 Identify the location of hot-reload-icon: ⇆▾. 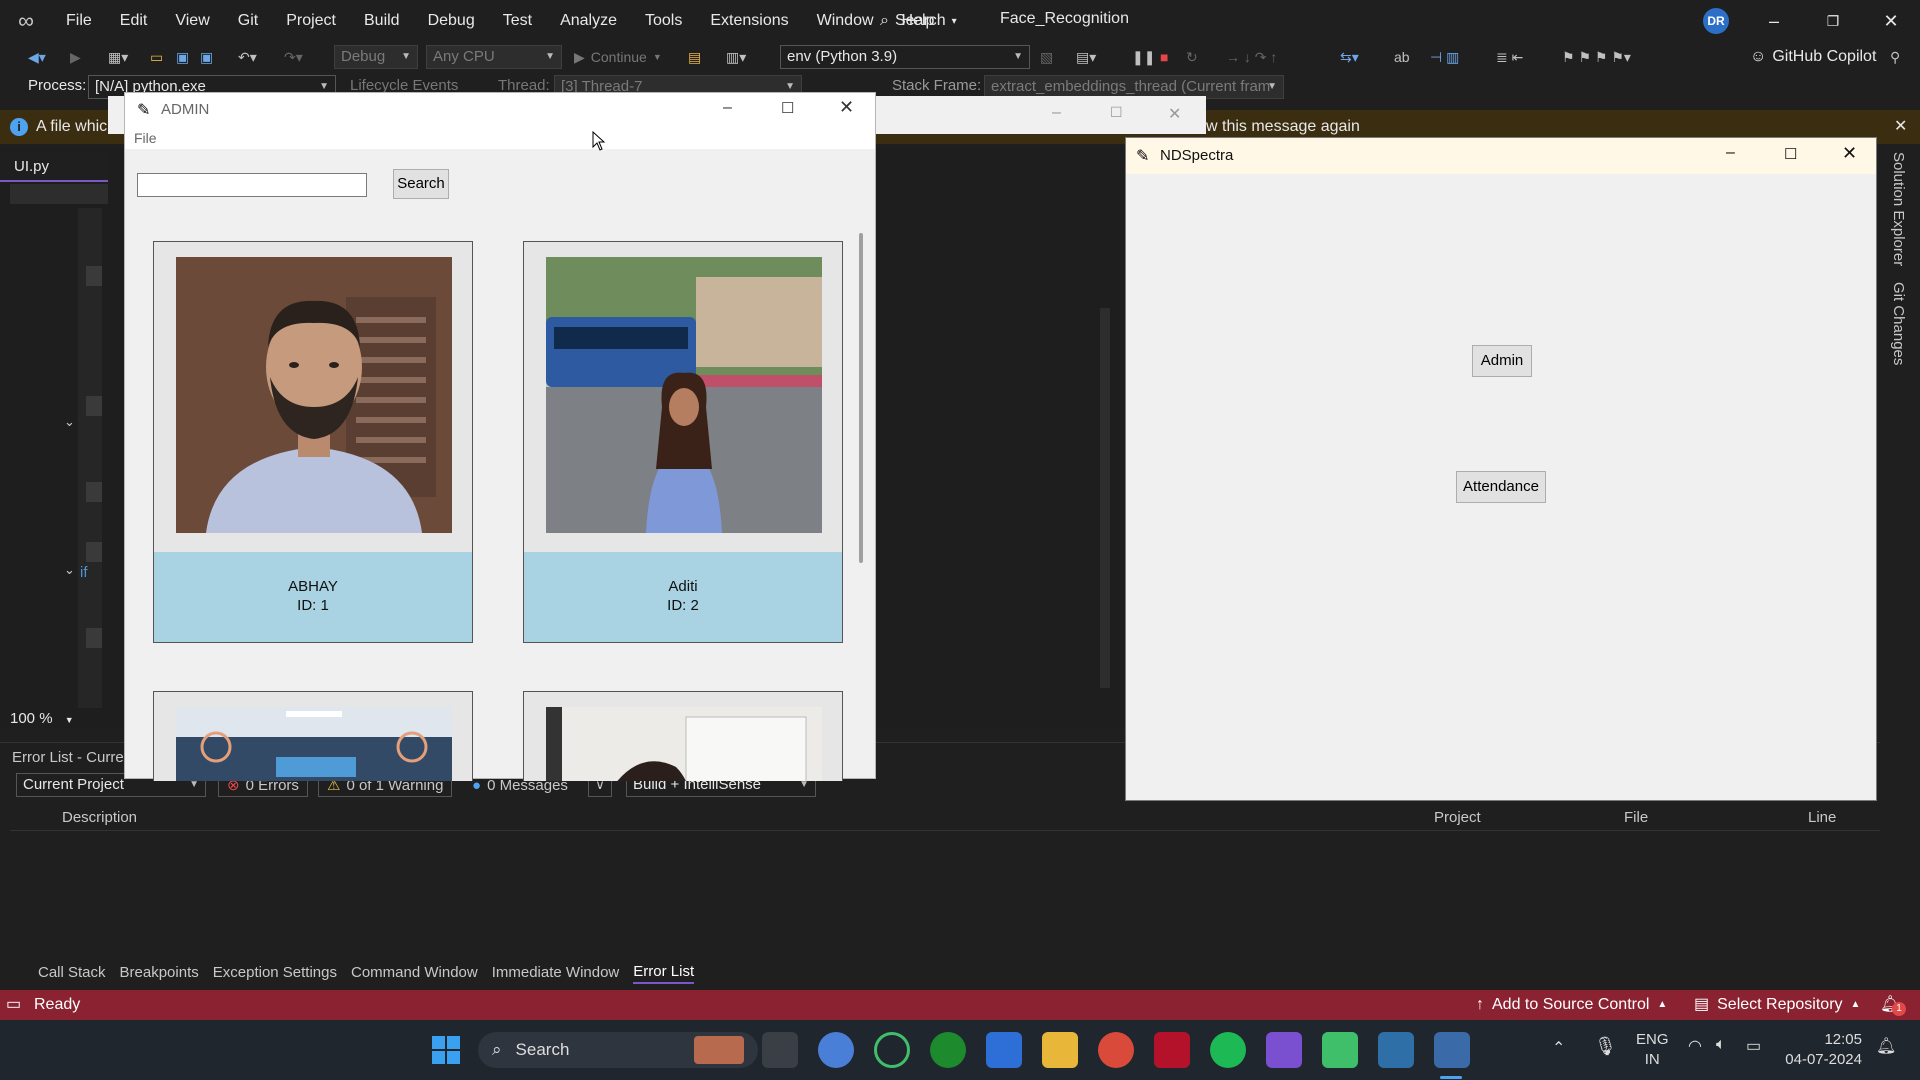
(1349, 57).